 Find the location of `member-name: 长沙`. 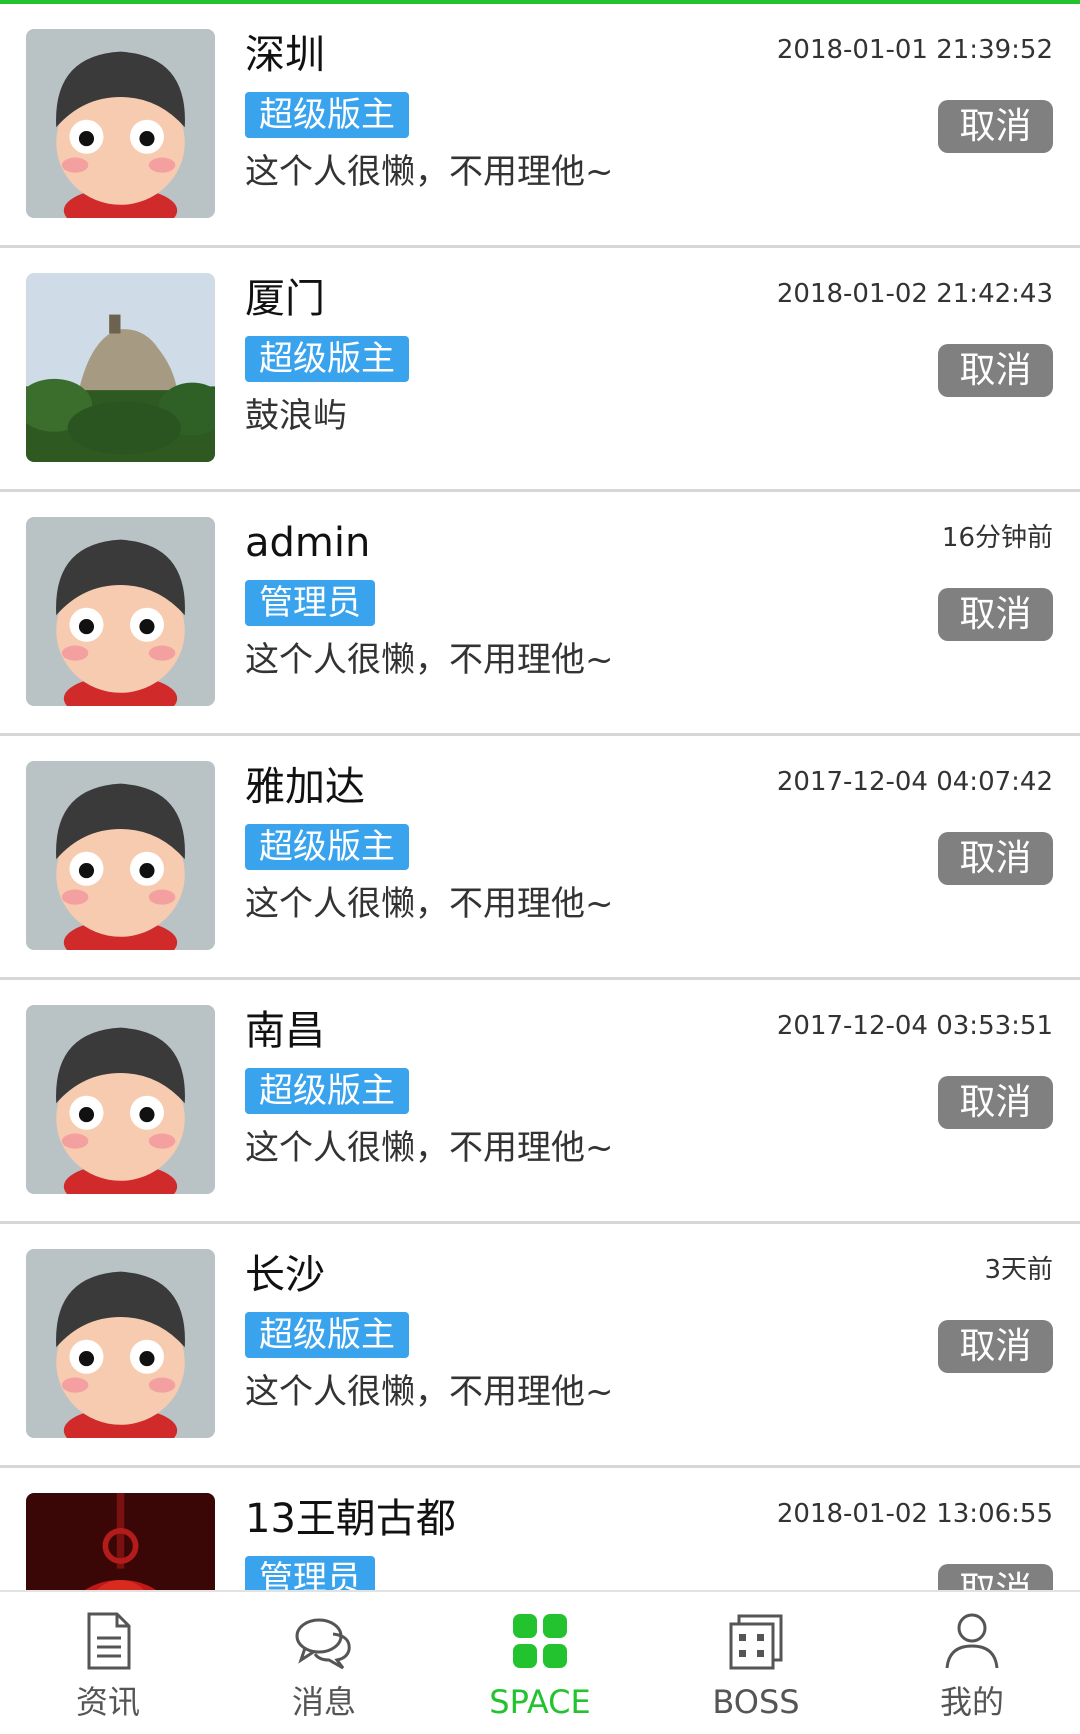

member-name: 长沙 is located at coordinates (285, 1275).